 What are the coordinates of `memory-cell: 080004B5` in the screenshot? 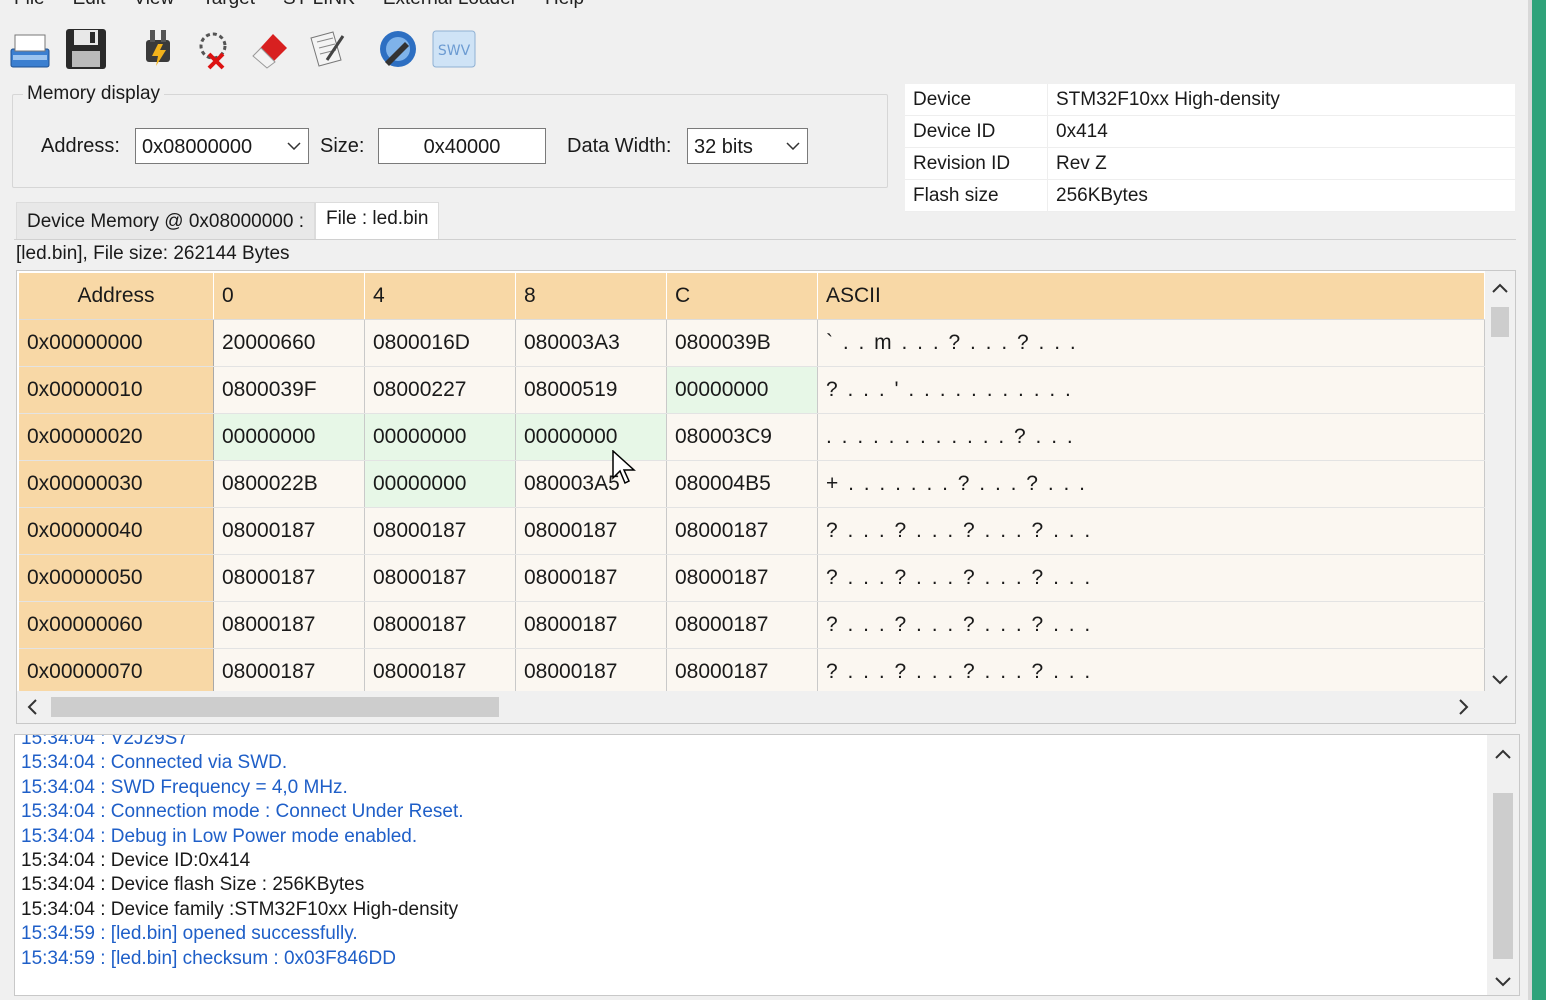 It's located at (742, 484).